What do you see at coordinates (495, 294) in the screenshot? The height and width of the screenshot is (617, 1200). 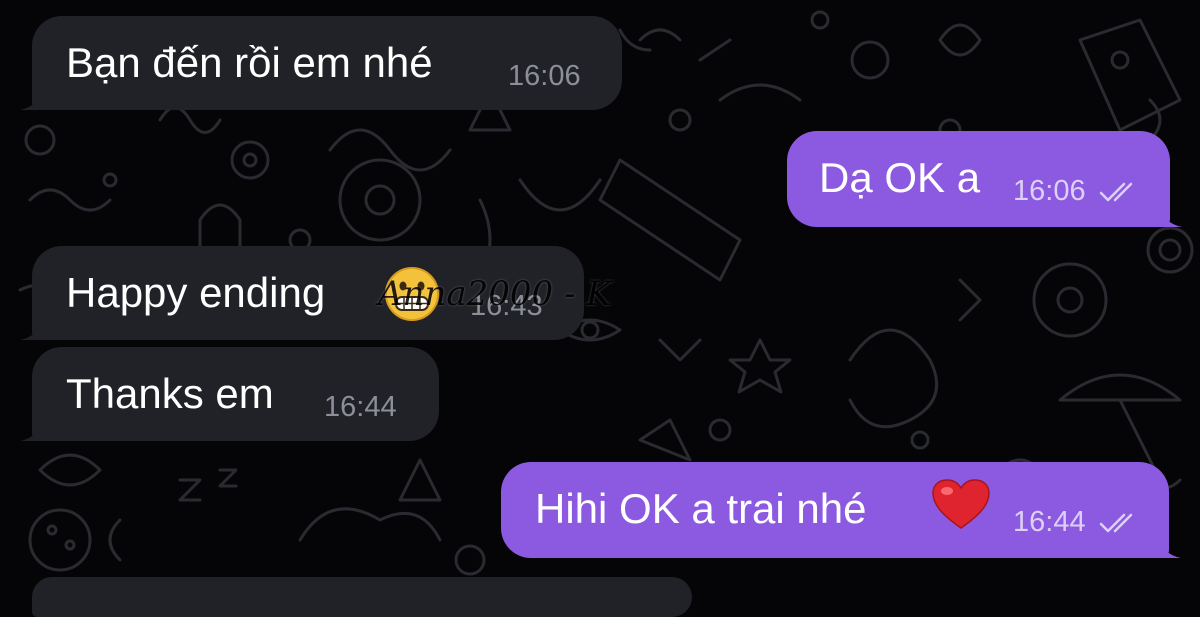 I see `watermark-text: Anna2000 - K` at bounding box center [495, 294].